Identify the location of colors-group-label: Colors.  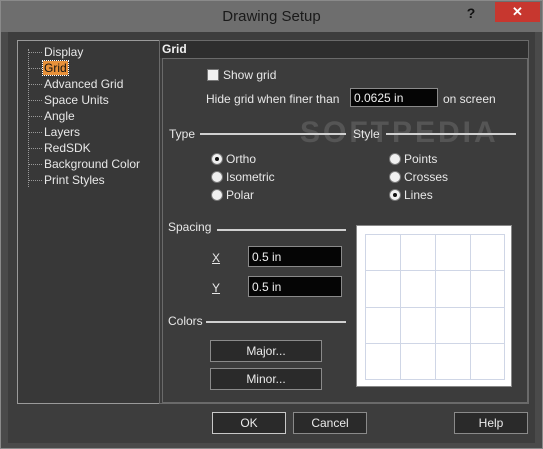
(185, 321).